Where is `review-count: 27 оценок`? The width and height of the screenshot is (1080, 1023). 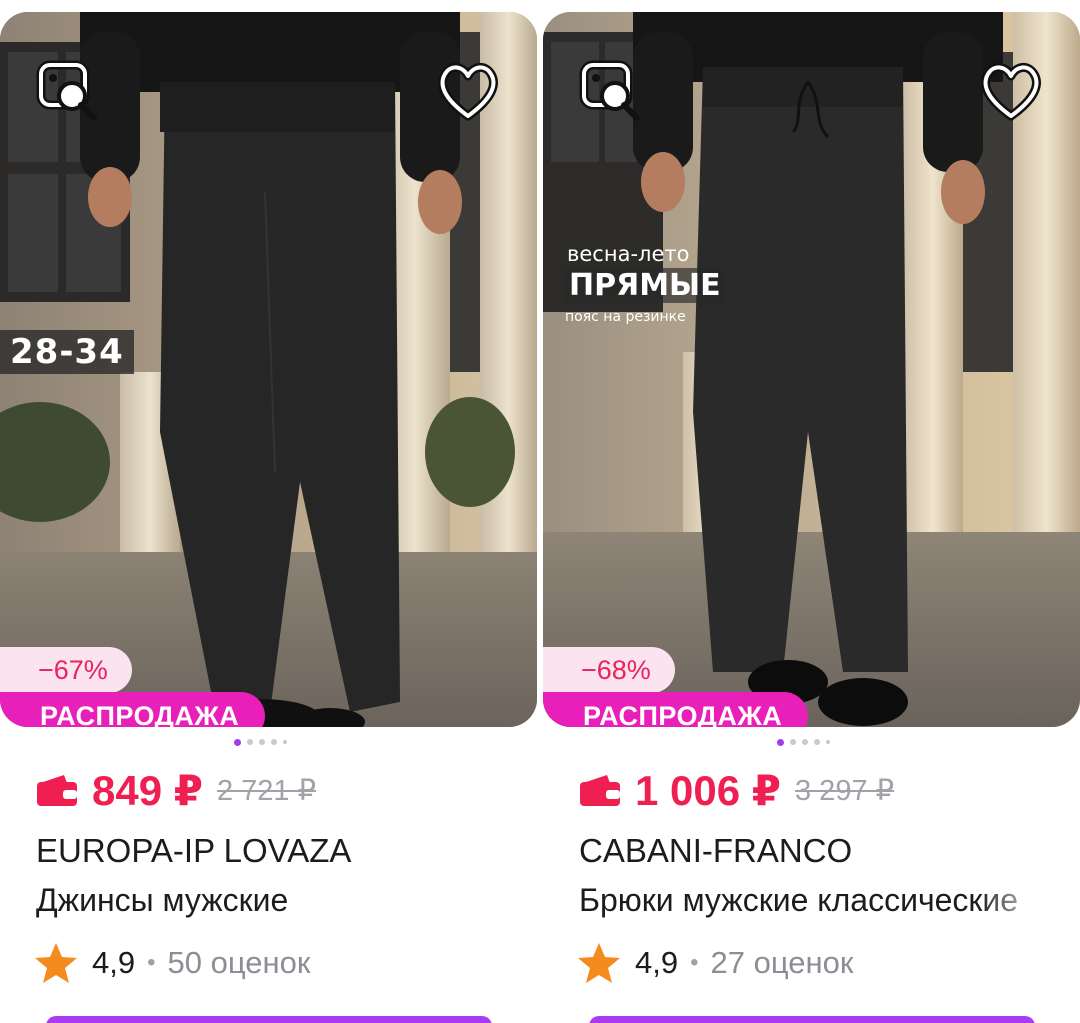 review-count: 27 оценок is located at coordinates (782, 963).